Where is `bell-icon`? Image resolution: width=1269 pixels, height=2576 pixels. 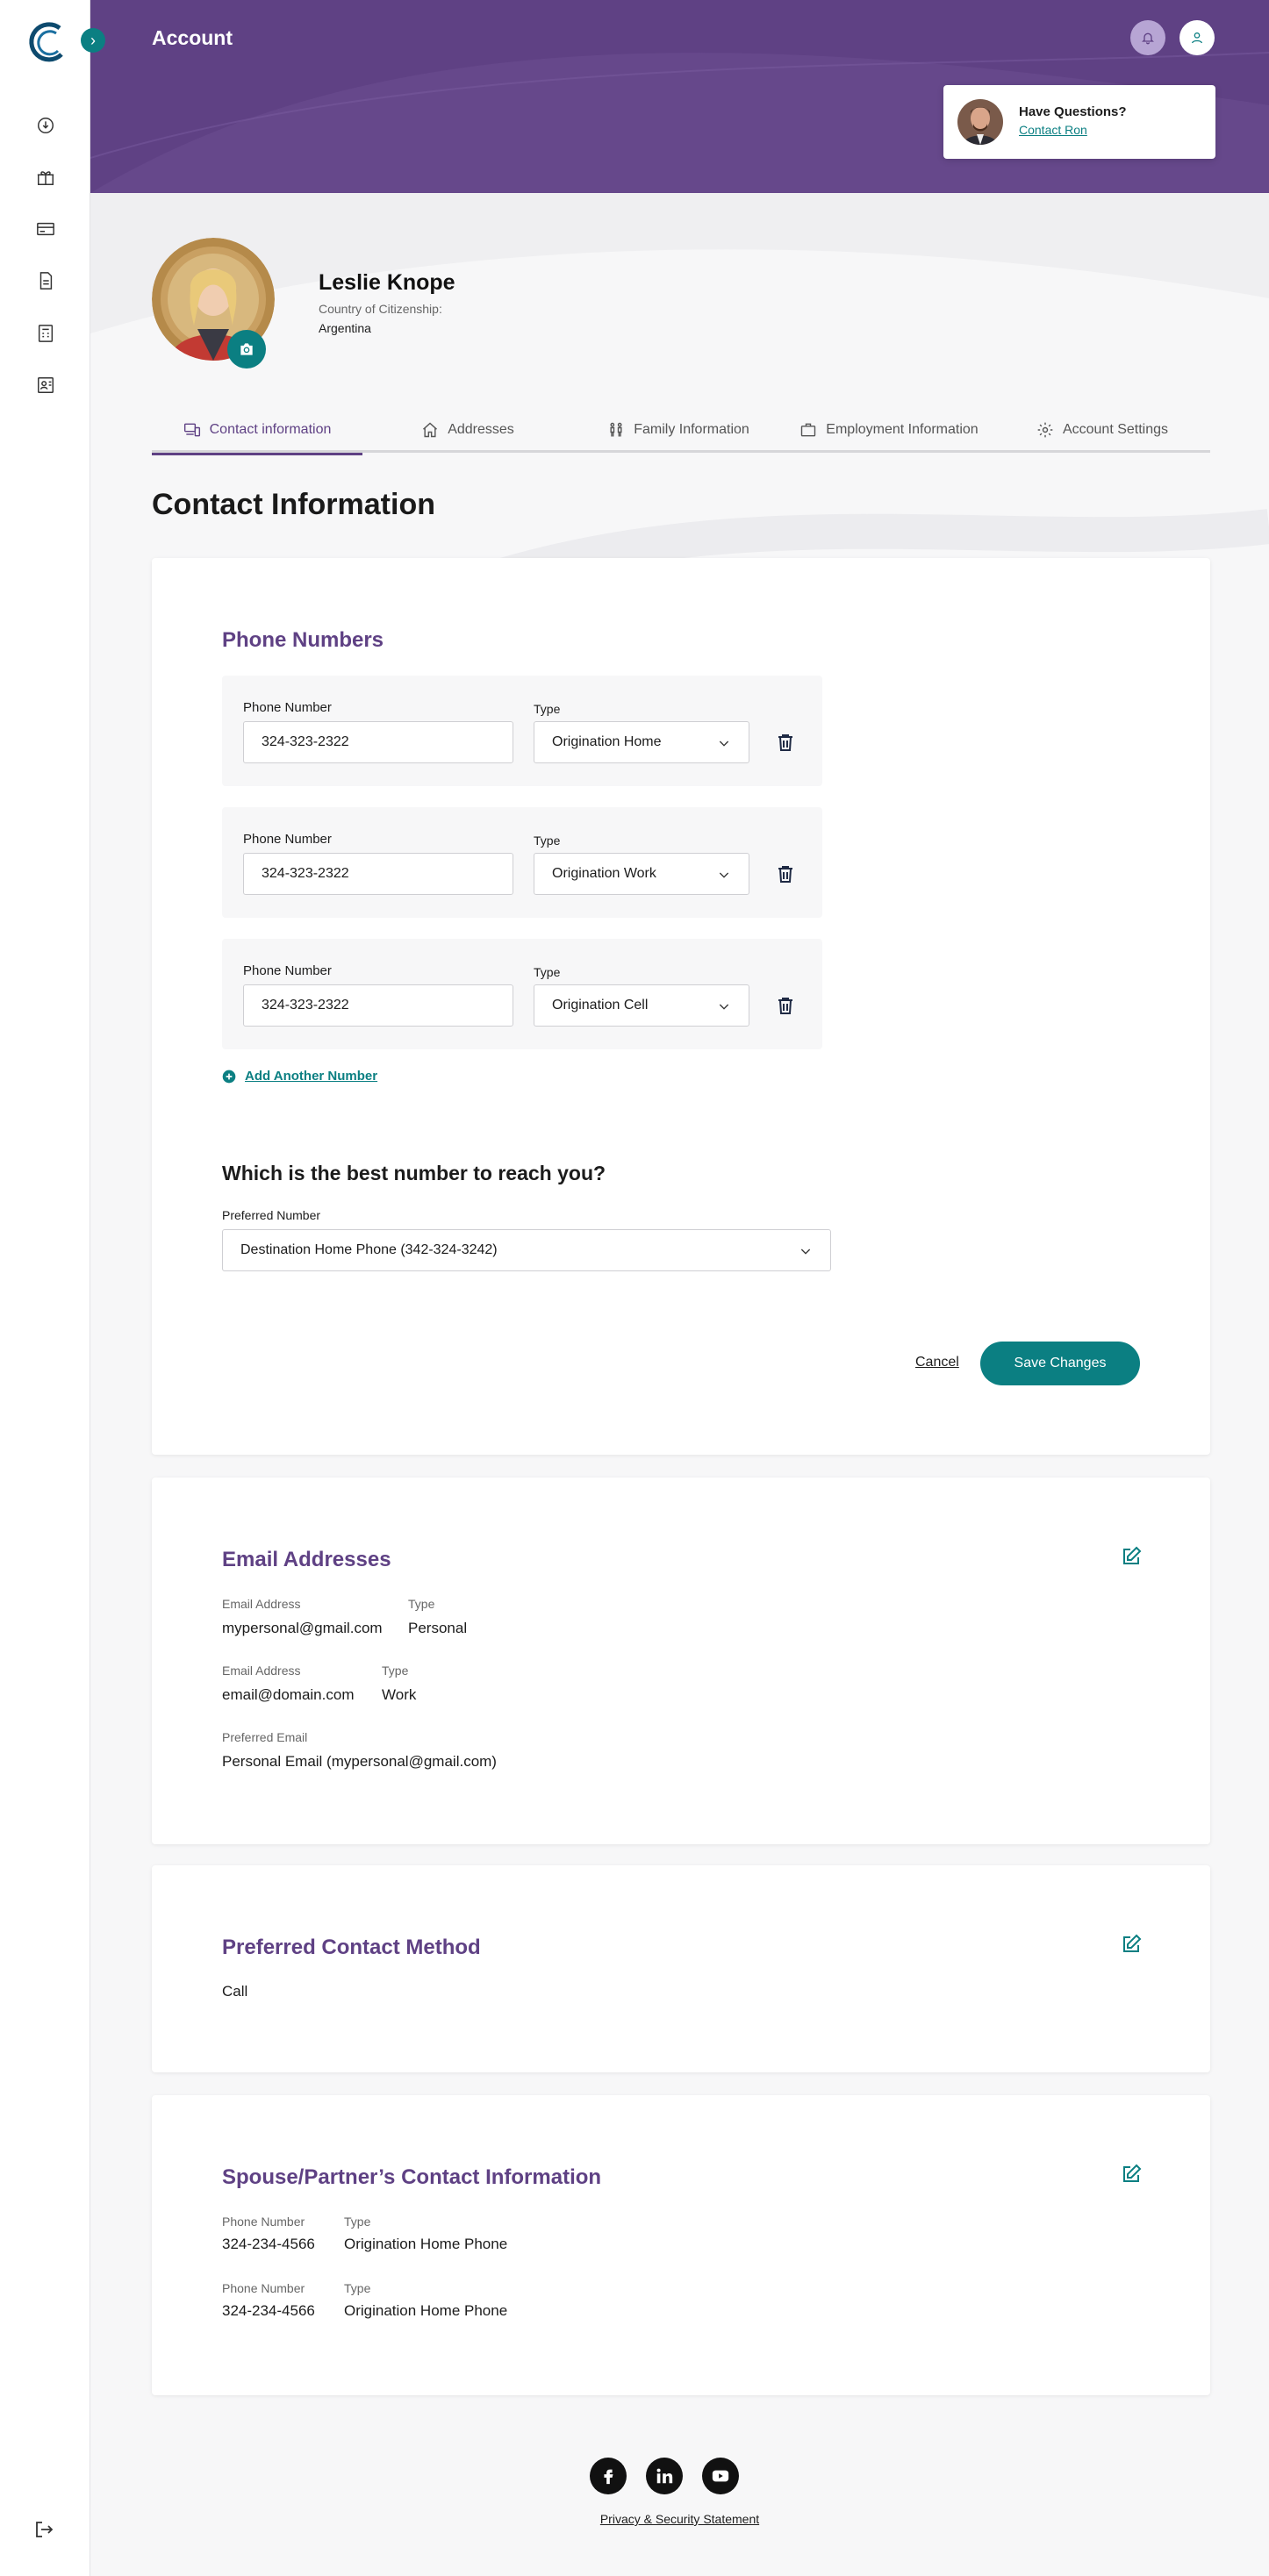
bell-icon is located at coordinates (1148, 38).